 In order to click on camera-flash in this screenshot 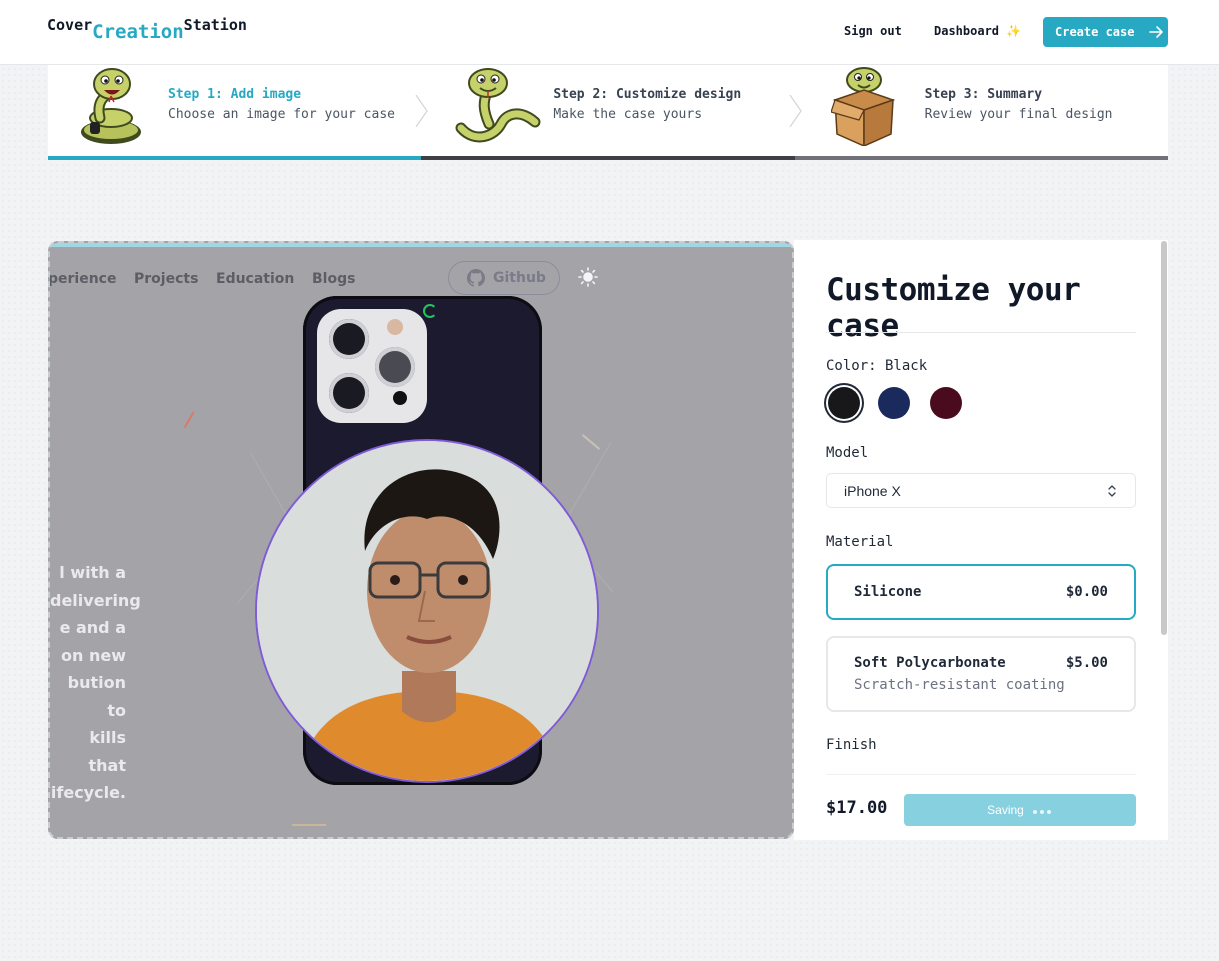, I will do `click(395, 327)`.